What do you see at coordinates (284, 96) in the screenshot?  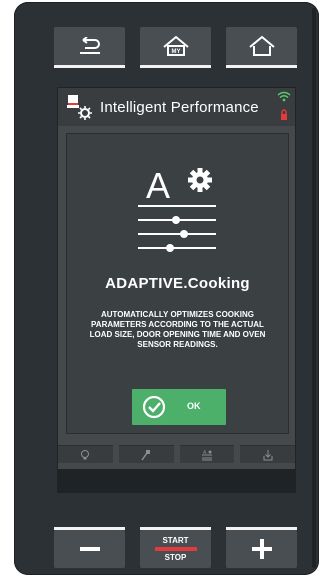 I see `wifi-icon` at bounding box center [284, 96].